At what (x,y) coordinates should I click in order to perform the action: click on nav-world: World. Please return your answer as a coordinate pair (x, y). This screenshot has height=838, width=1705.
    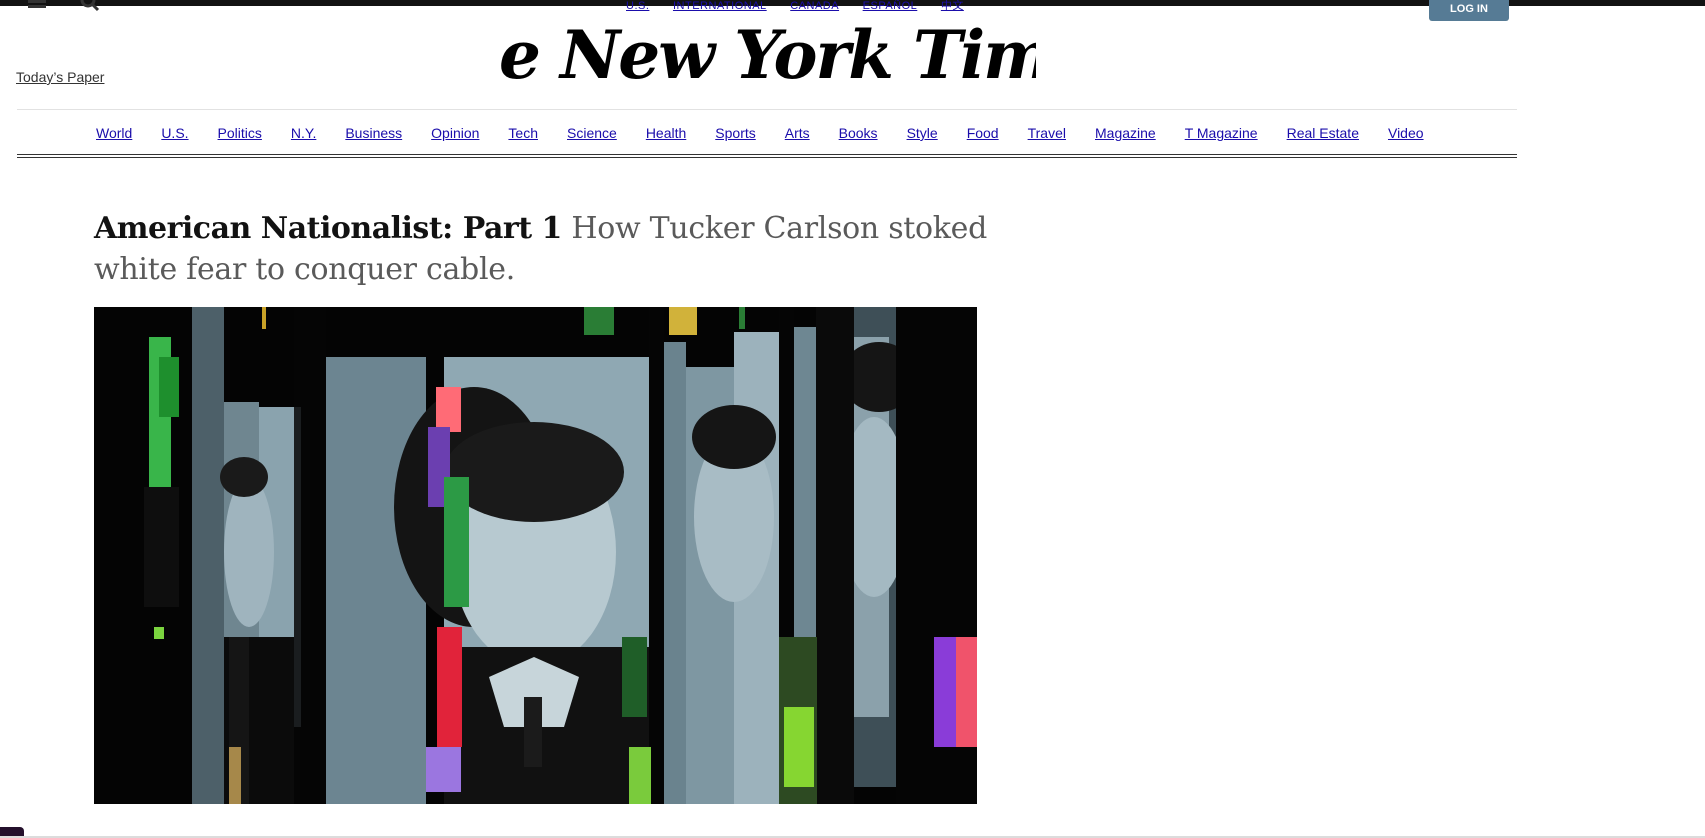
    Looking at the image, I should click on (114, 133).